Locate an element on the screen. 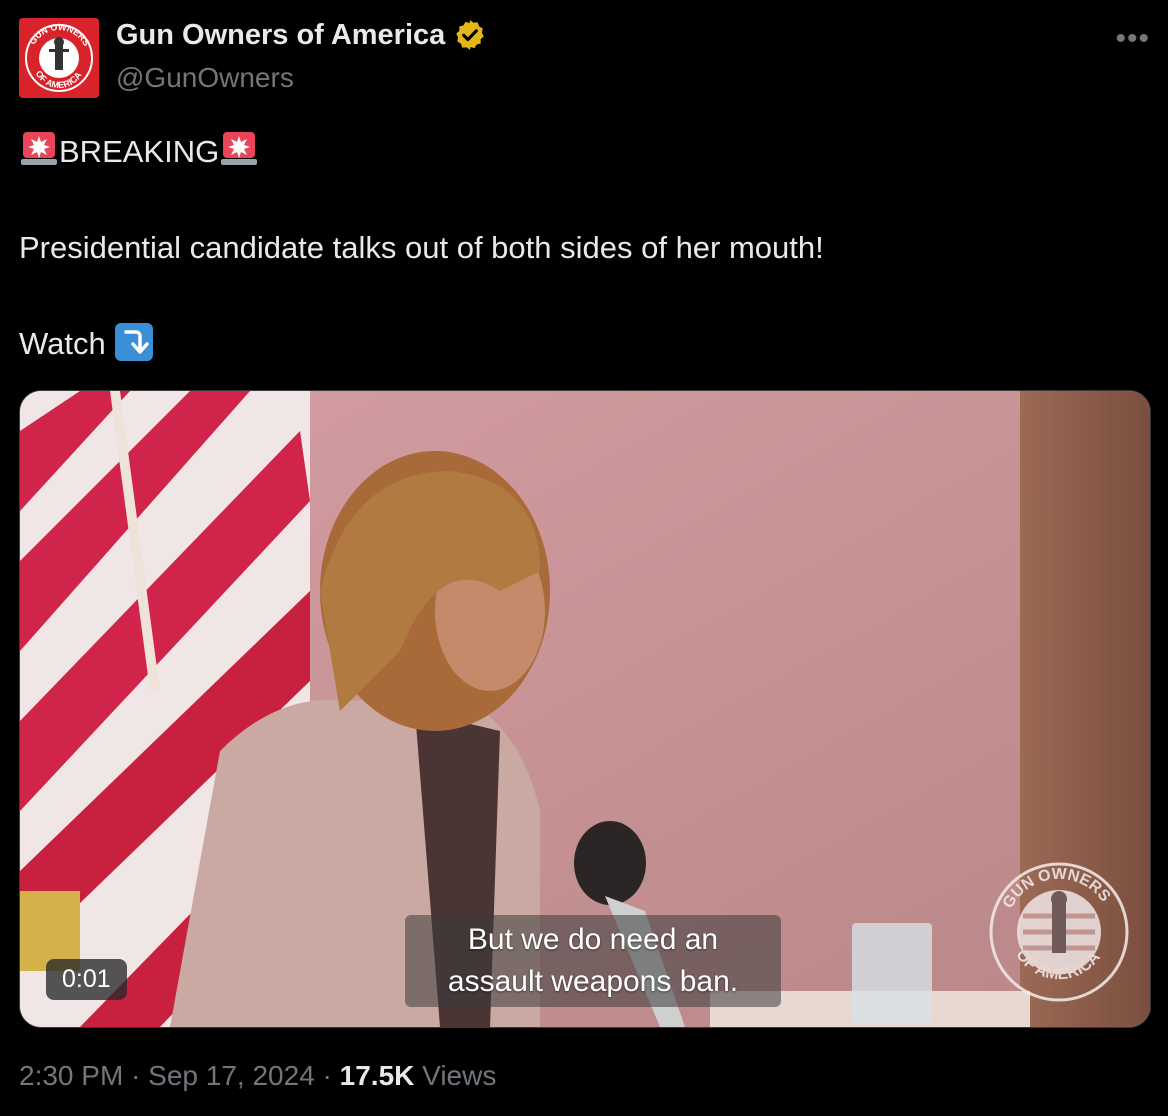 This screenshot has height=1116, width=1168. author-handle: @GunOwners is located at coordinates (205, 78).